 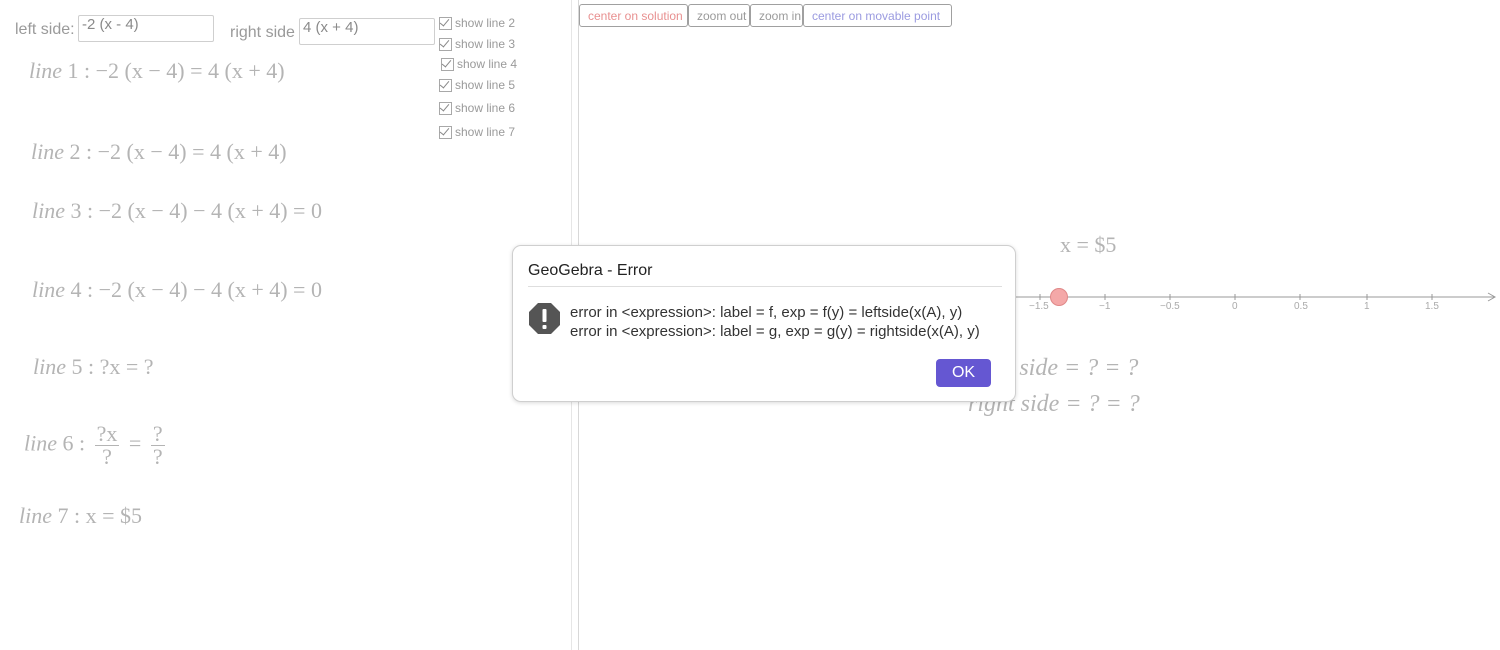 What do you see at coordinates (1105, 306) in the screenshot?
I see `tick-label: −1` at bounding box center [1105, 306].